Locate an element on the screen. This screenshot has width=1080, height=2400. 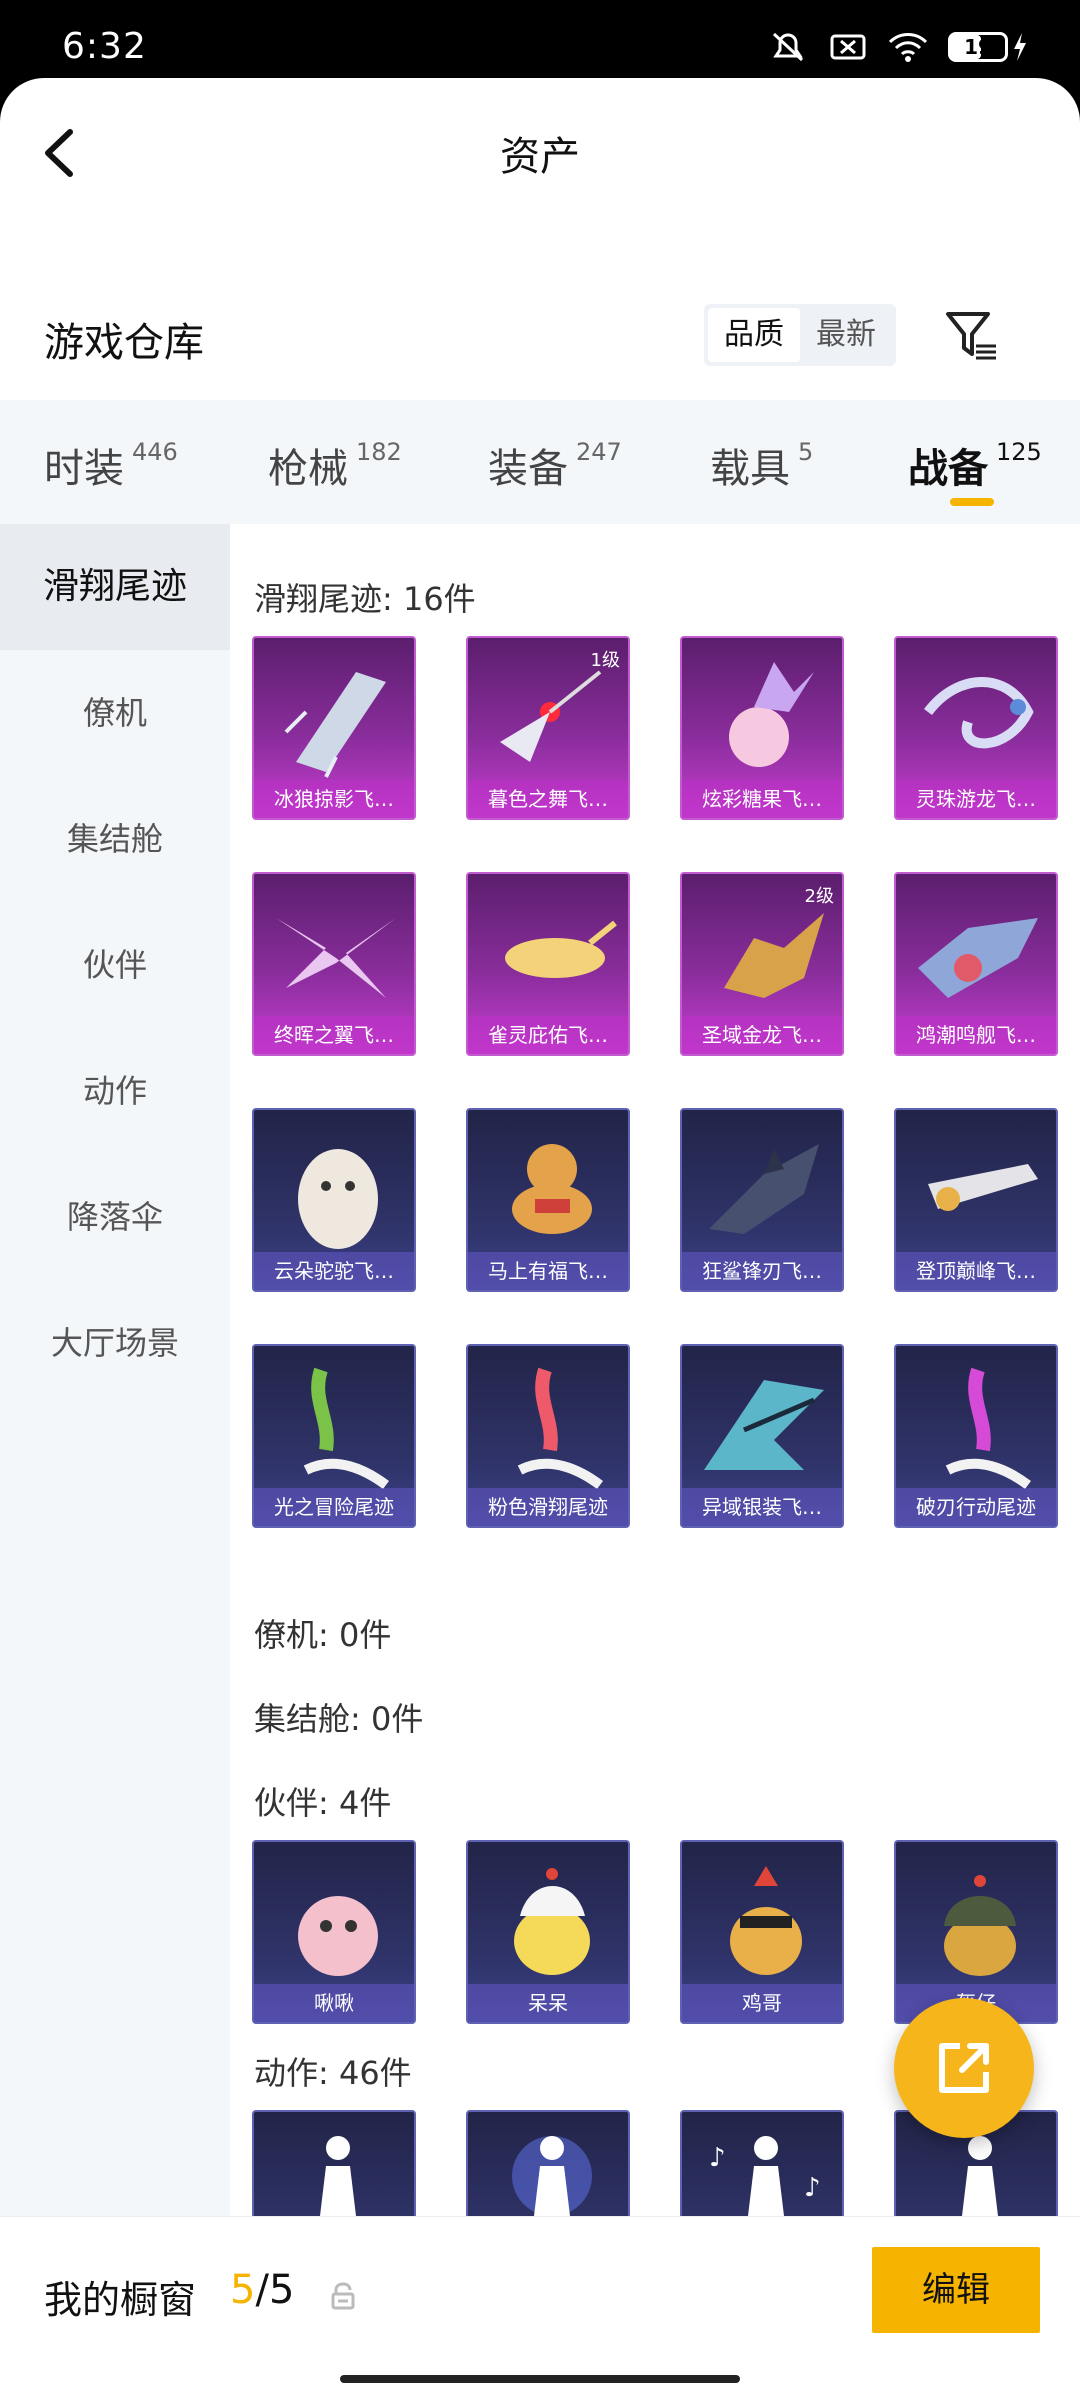
tab-gear: 战备 125 is located at coordinates (975, 465).